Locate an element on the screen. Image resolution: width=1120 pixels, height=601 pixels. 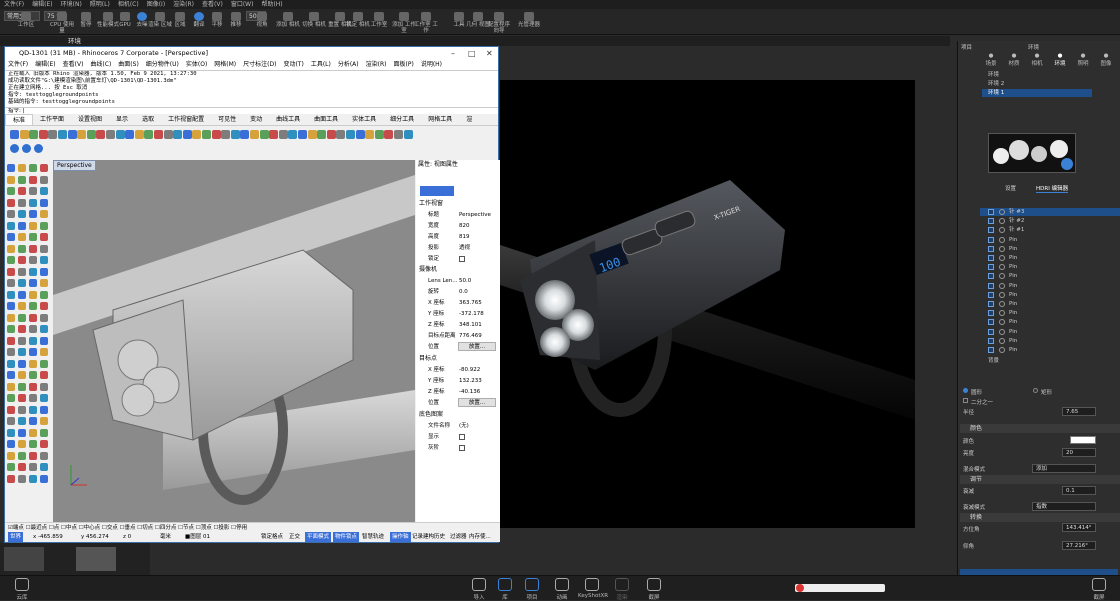
bottom-button-6: 截屏 is located at coordinates (654, 589).